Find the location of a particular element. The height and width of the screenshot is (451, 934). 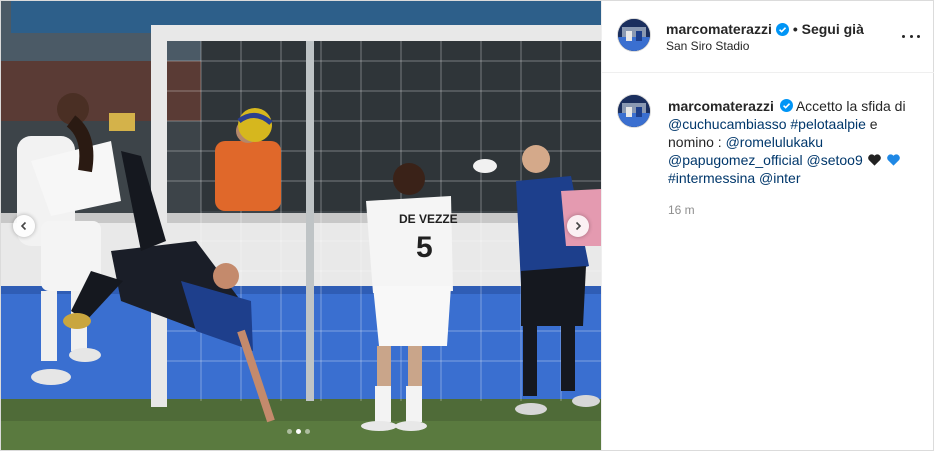

comment-timestamp: 16 m is located at coordinates (681, 210).